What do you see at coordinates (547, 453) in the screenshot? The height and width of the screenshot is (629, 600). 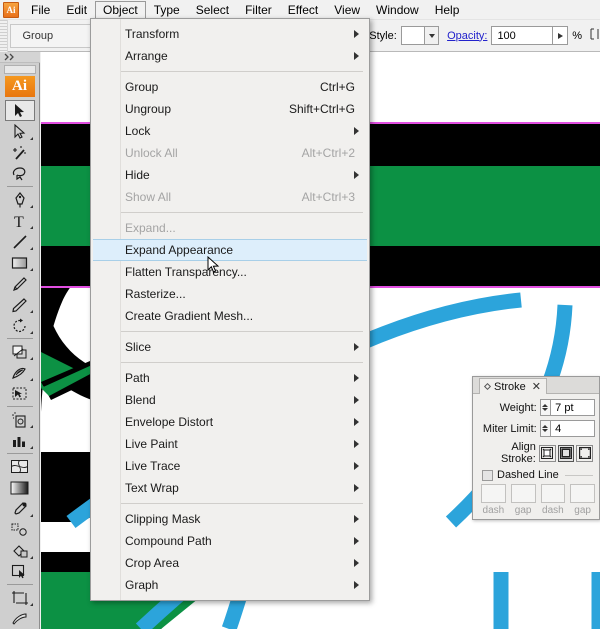 I see `align-stroke-center` at bounding box center [547, 453].